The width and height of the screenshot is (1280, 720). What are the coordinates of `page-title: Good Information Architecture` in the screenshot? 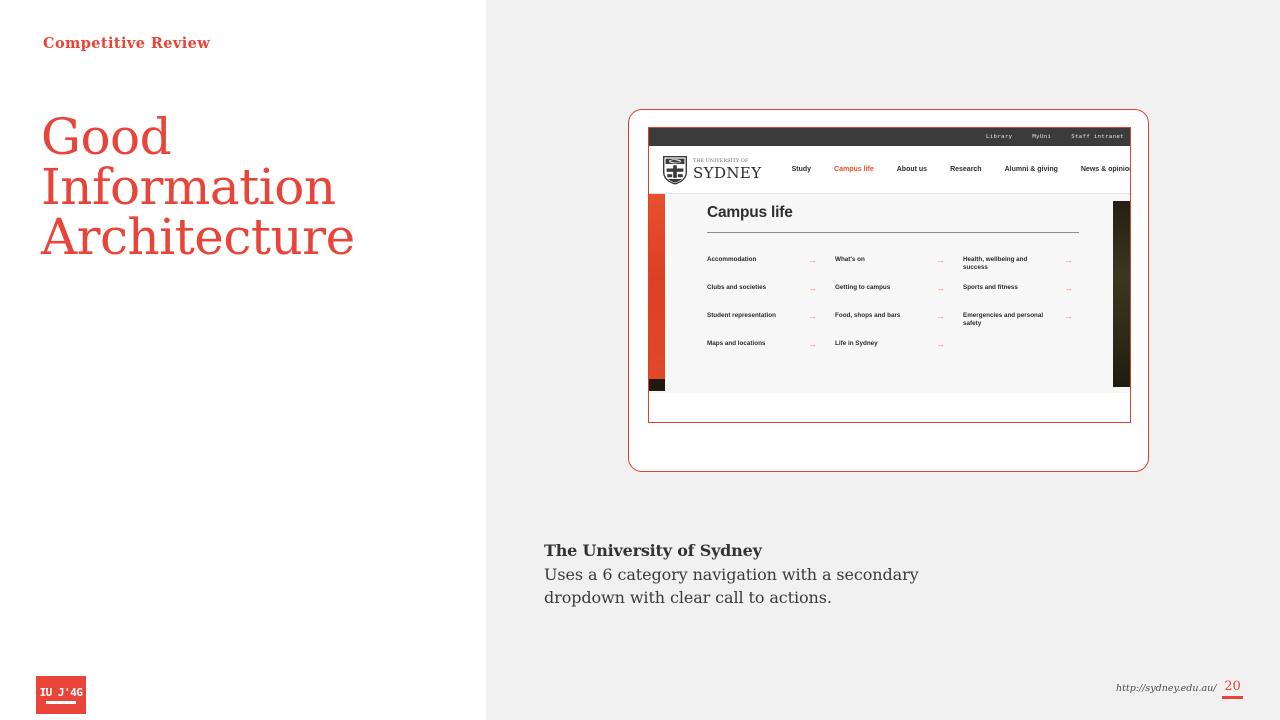 It's located at (251, 187).